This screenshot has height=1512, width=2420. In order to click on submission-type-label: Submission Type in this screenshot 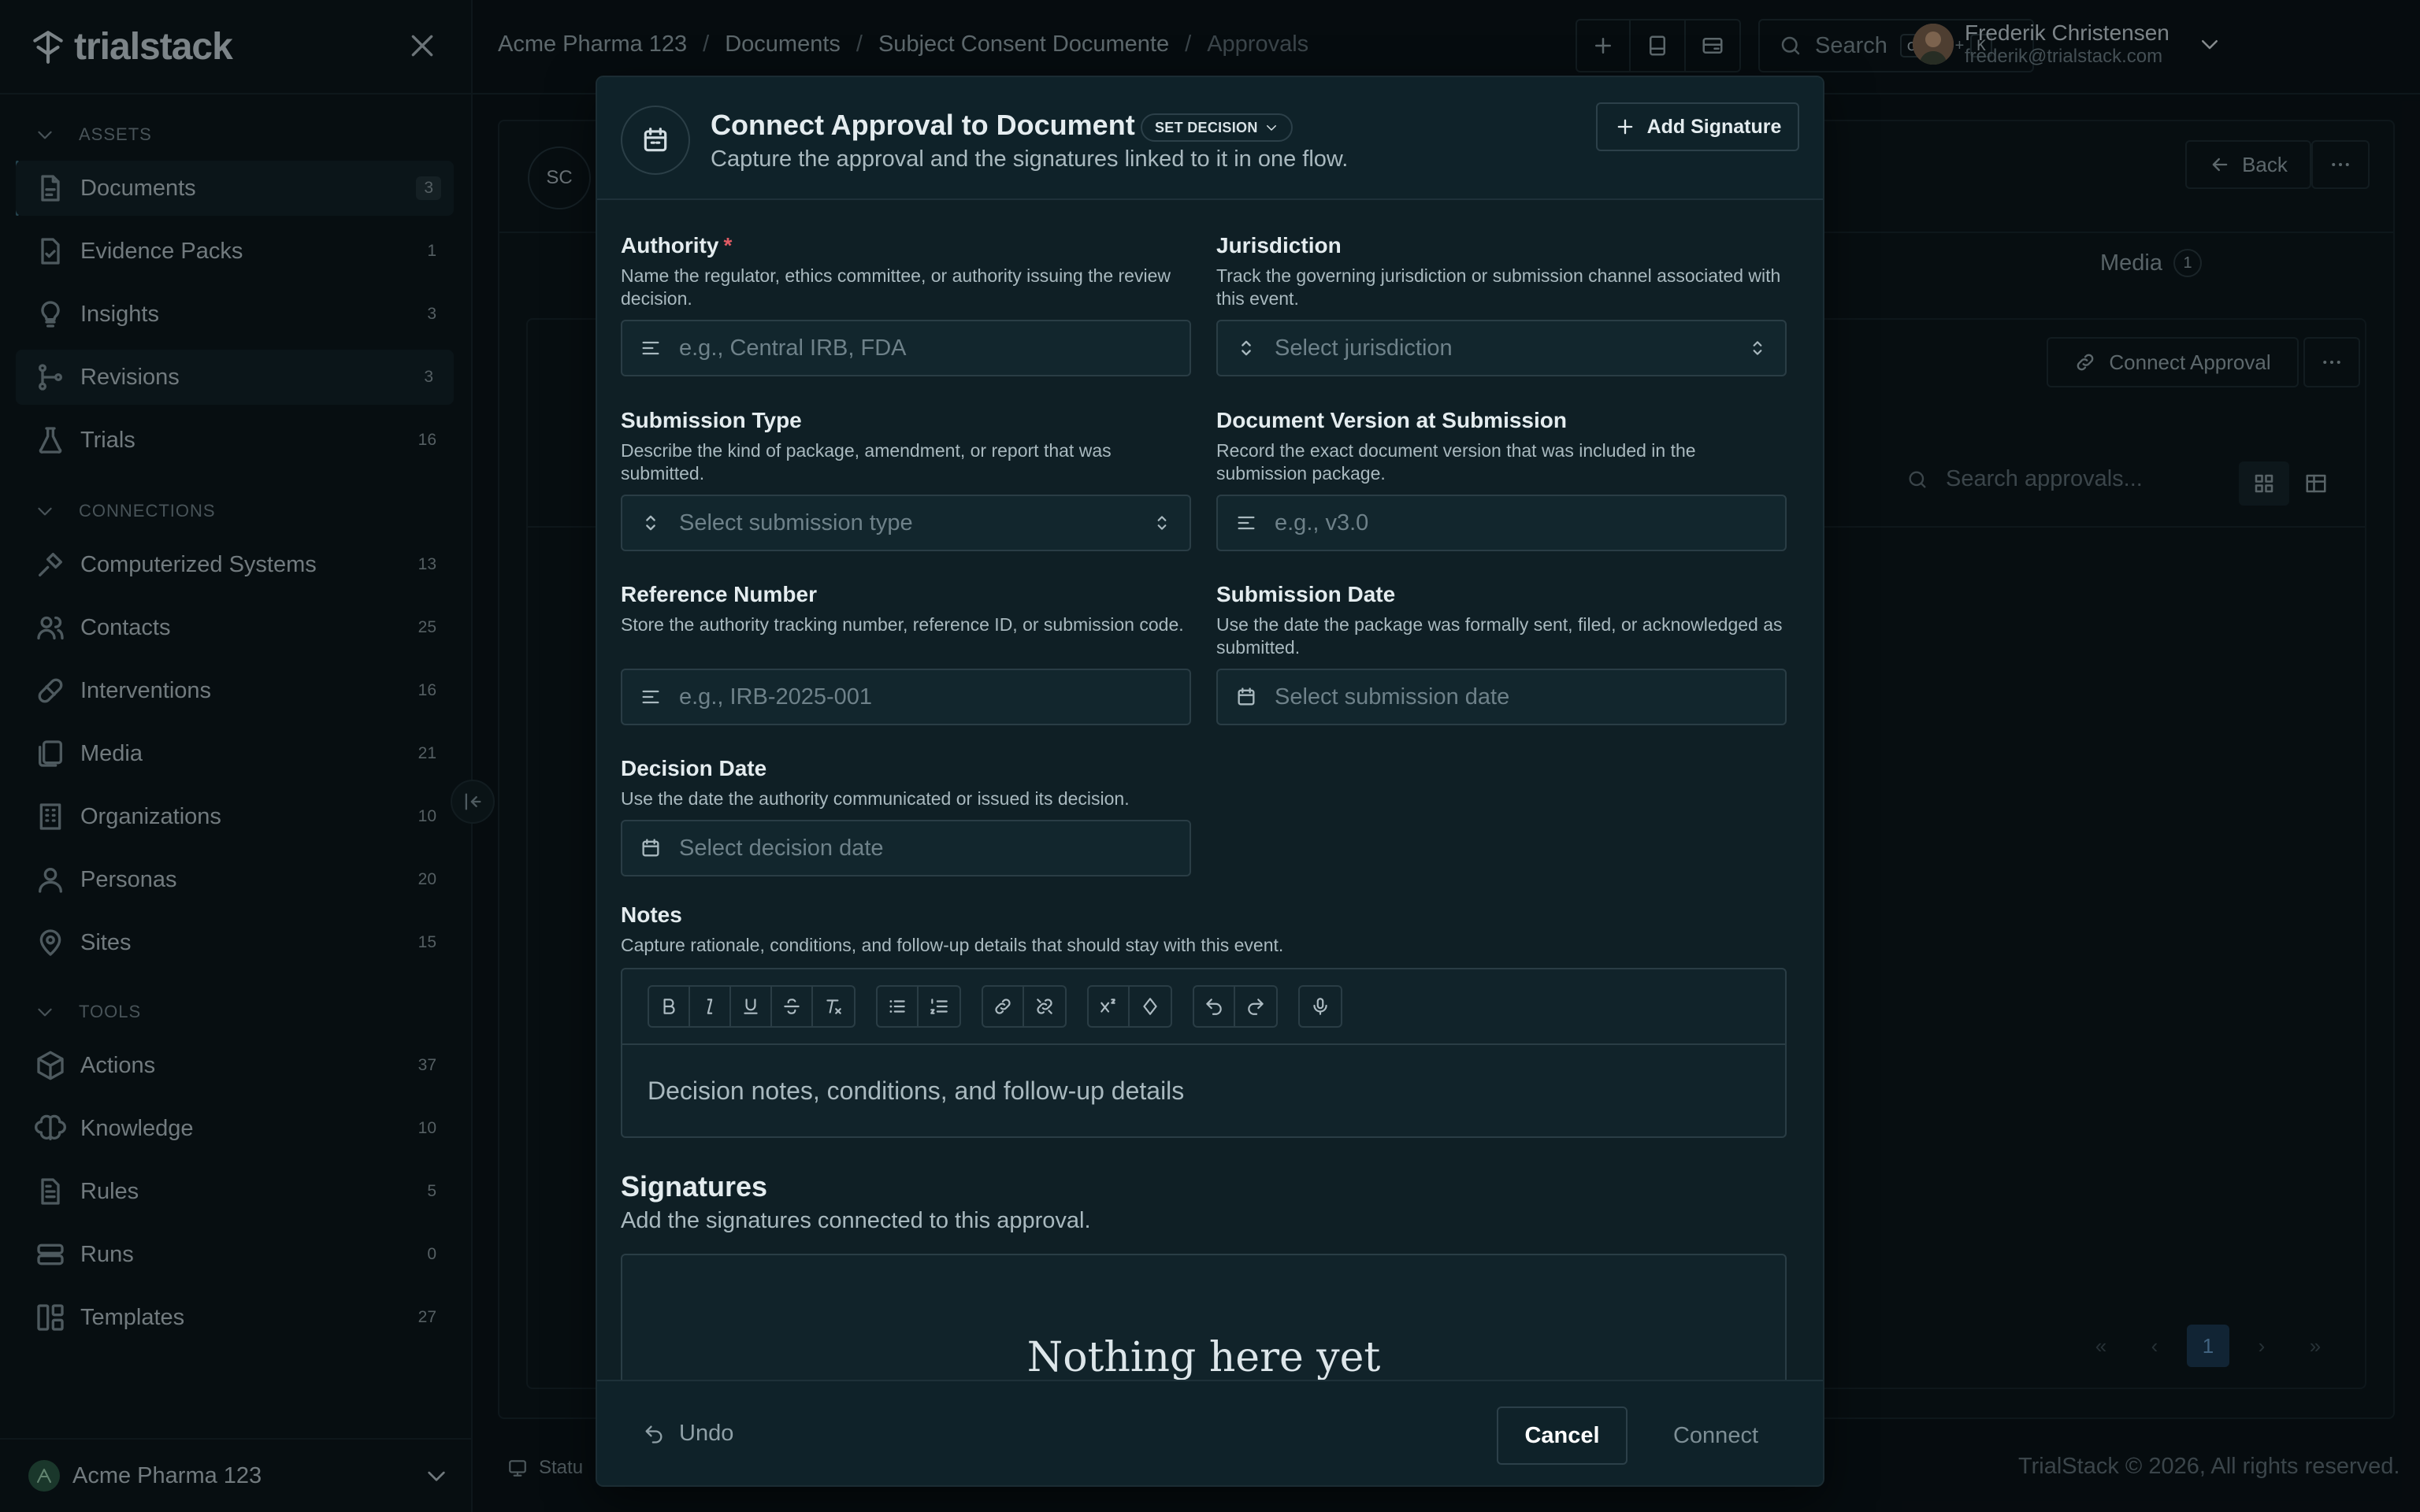, I will do `click(711, 420)`.